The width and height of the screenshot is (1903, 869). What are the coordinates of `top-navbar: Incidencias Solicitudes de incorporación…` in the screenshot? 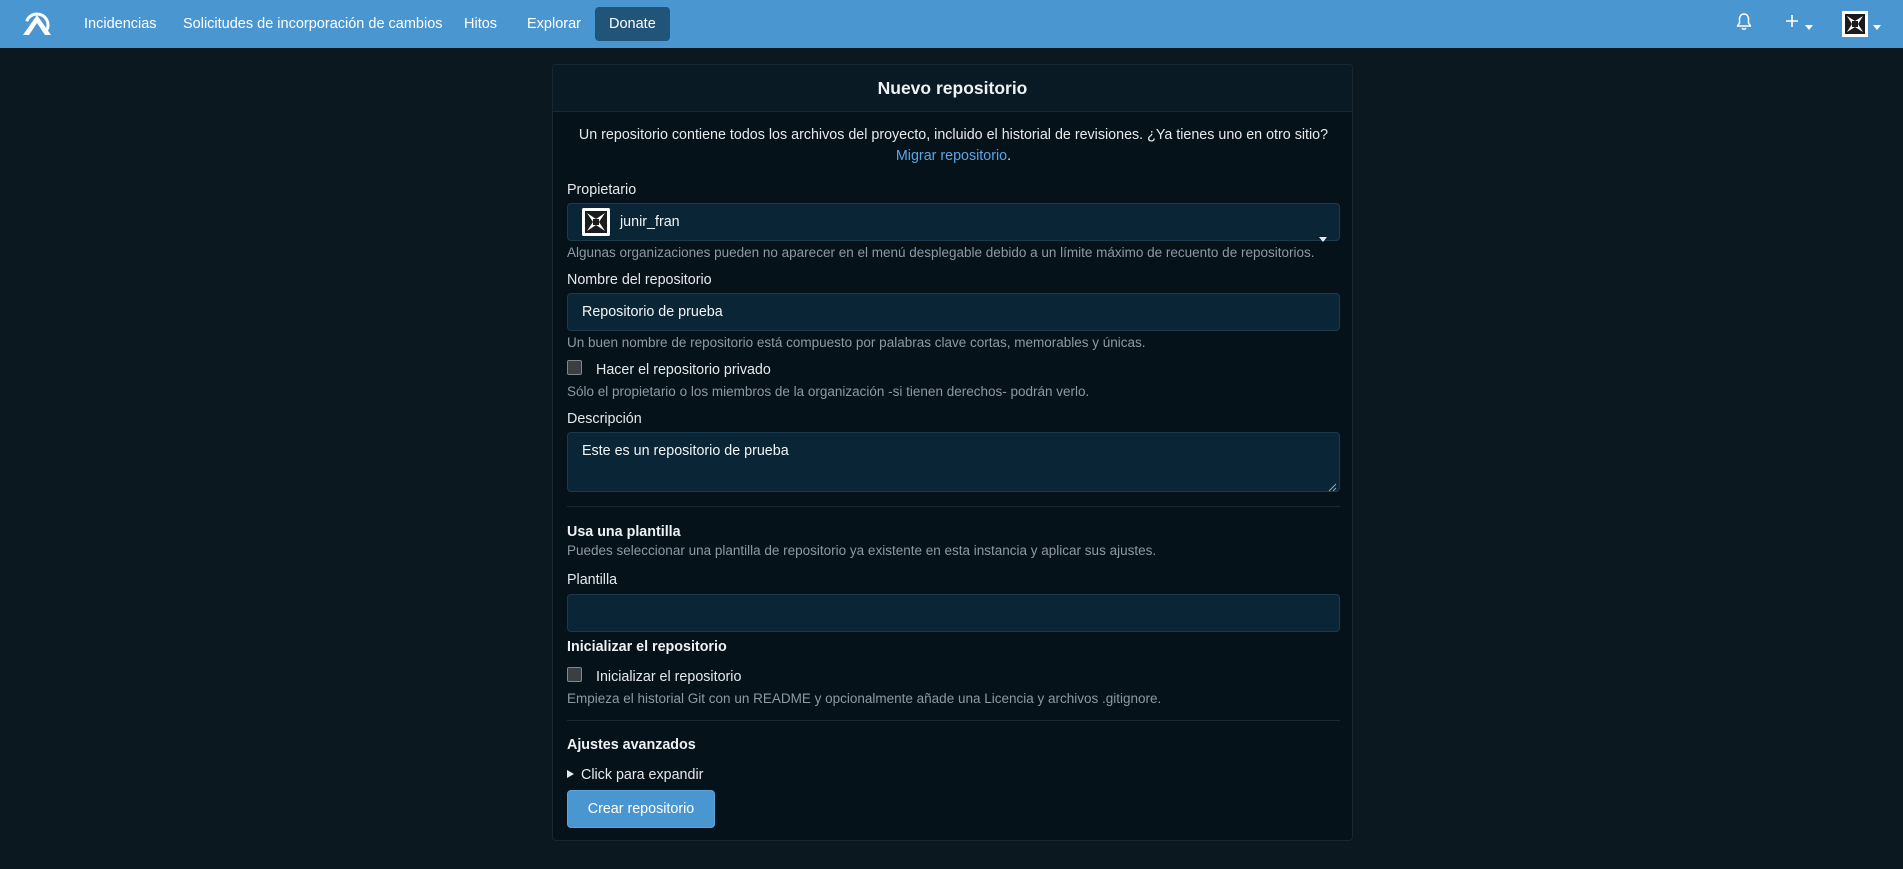 It's located at (951, 24).